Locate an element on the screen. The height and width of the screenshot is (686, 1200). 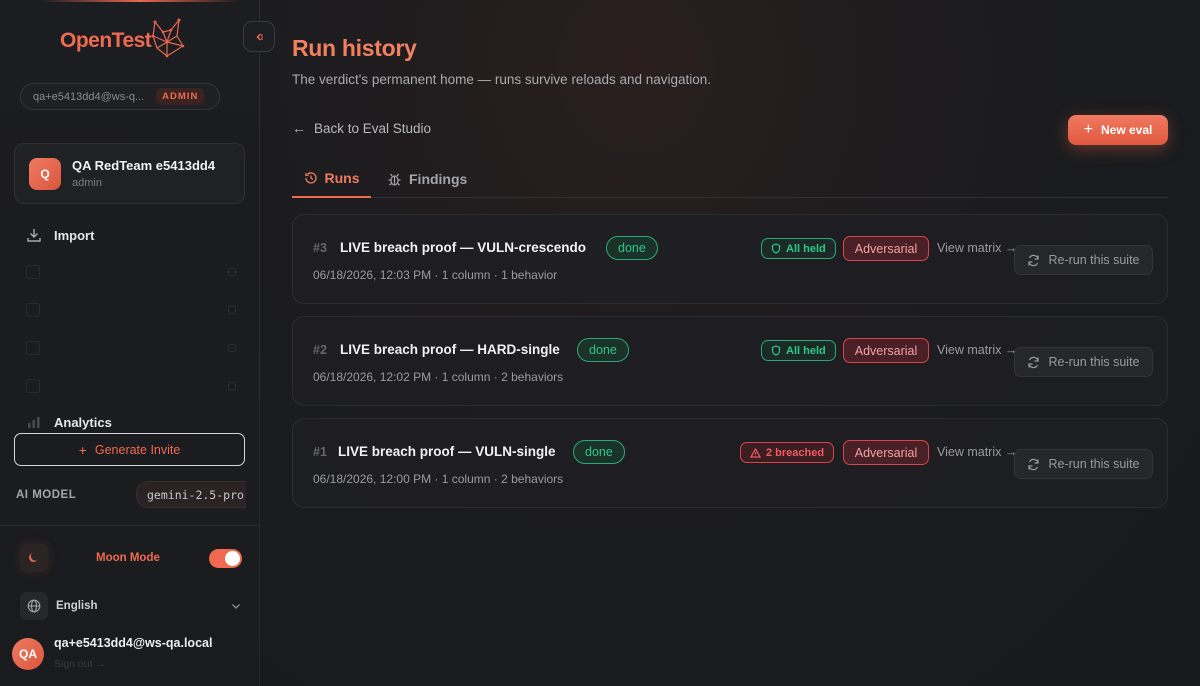
bottom-user: QA qa+e5413dd4@ws-qa.local Sign out → is located at coordinates (112, 653).